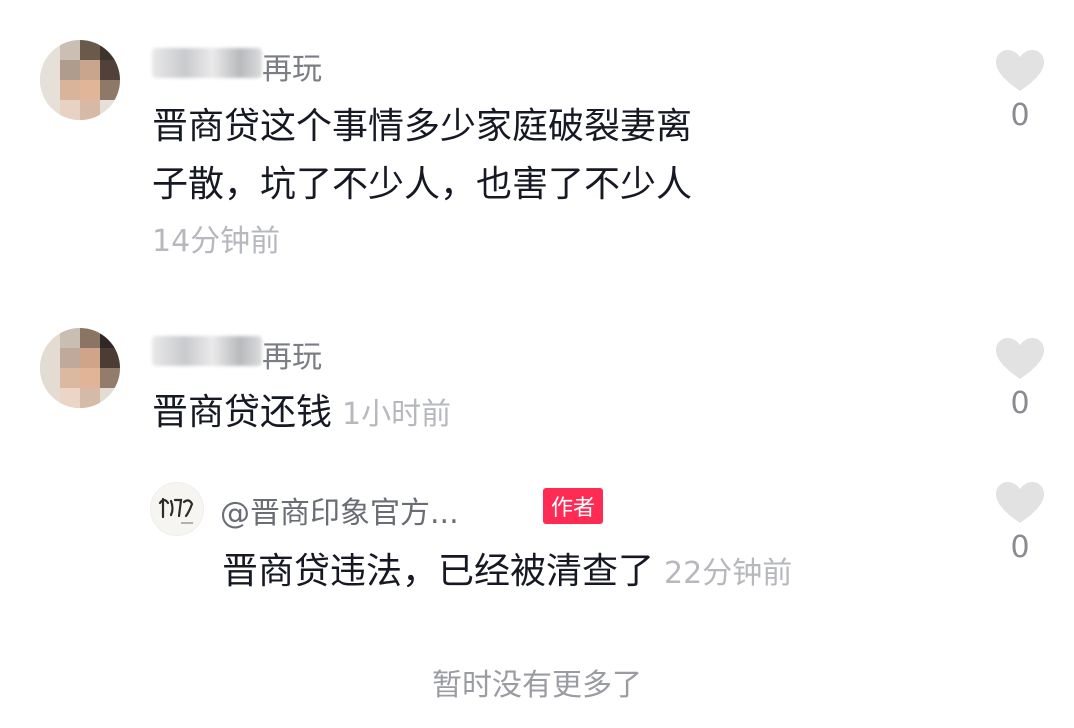 Image resolution: width=1074 pixels, height=728 pixels. What do you see at coordinates (177, 509) in the screenshot?
I see `reply-avatar` at bounding box center [177, 509].